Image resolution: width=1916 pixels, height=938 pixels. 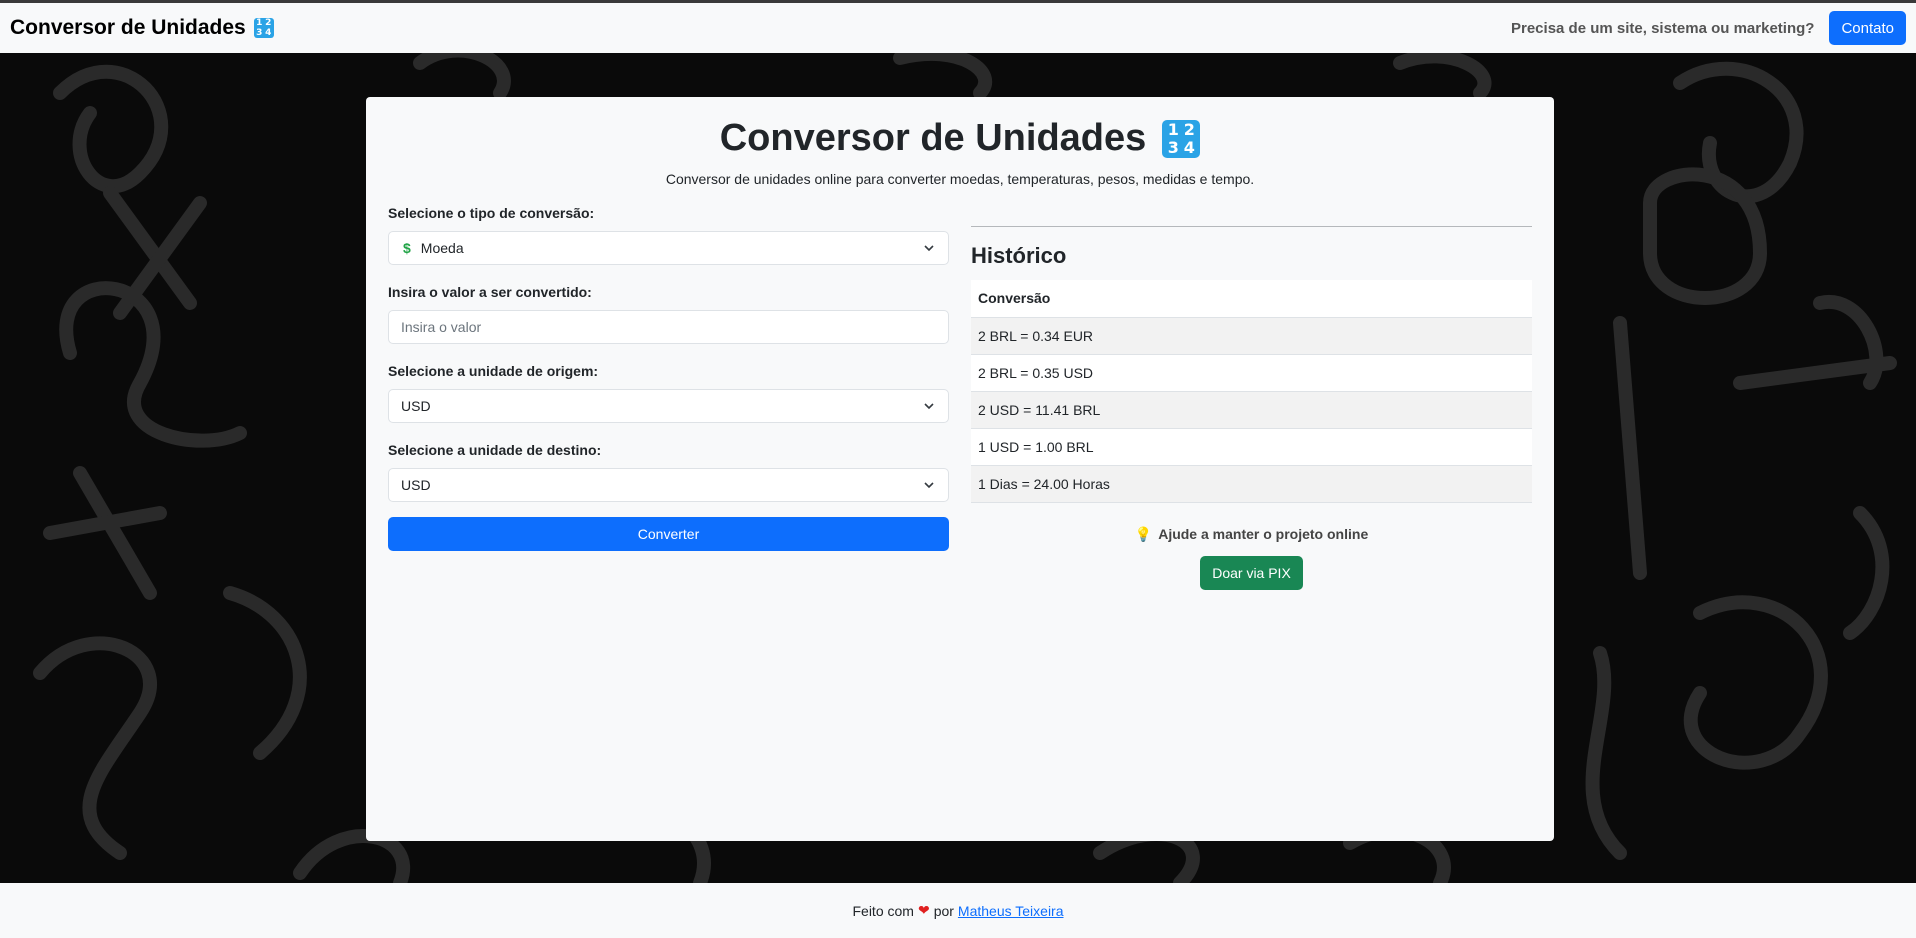 I want to click on contact-button: Contato, so click(x=1867, y=28).